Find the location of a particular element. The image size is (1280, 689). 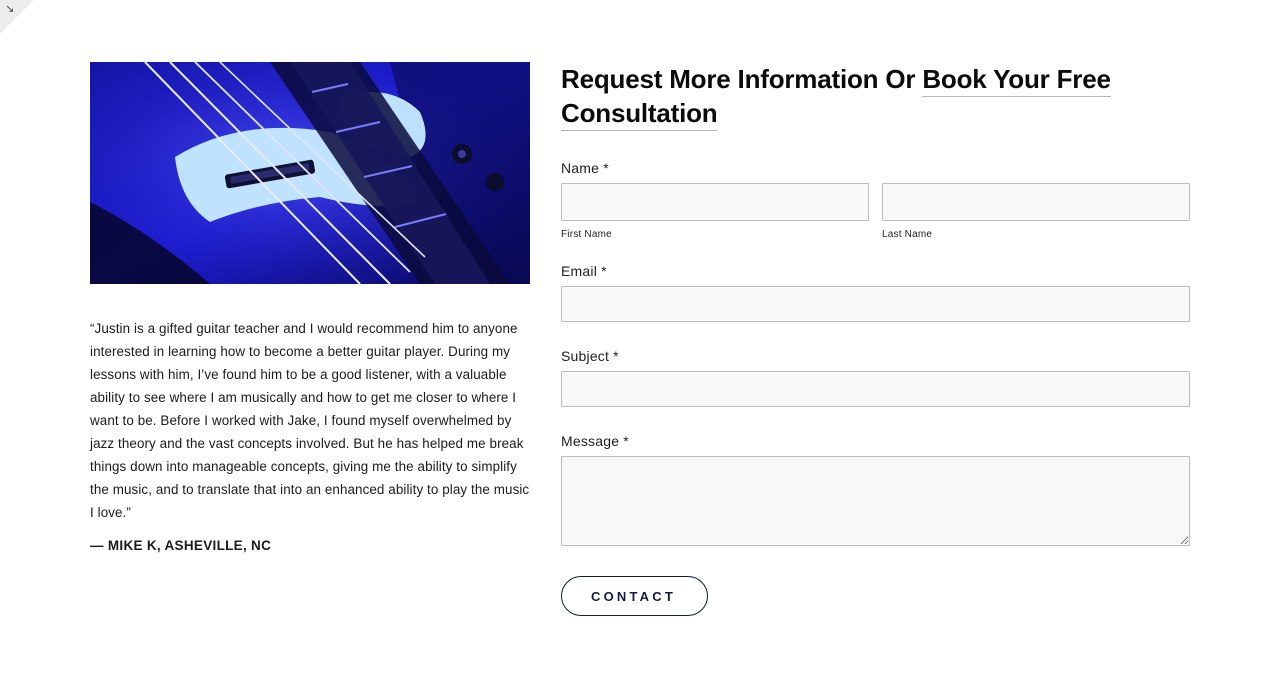

name-row: First Name Last Name is located at coordinates (875, 211).